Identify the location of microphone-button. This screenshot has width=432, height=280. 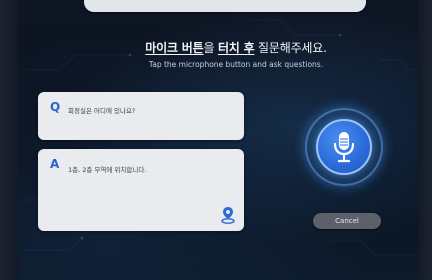
(344, 147).